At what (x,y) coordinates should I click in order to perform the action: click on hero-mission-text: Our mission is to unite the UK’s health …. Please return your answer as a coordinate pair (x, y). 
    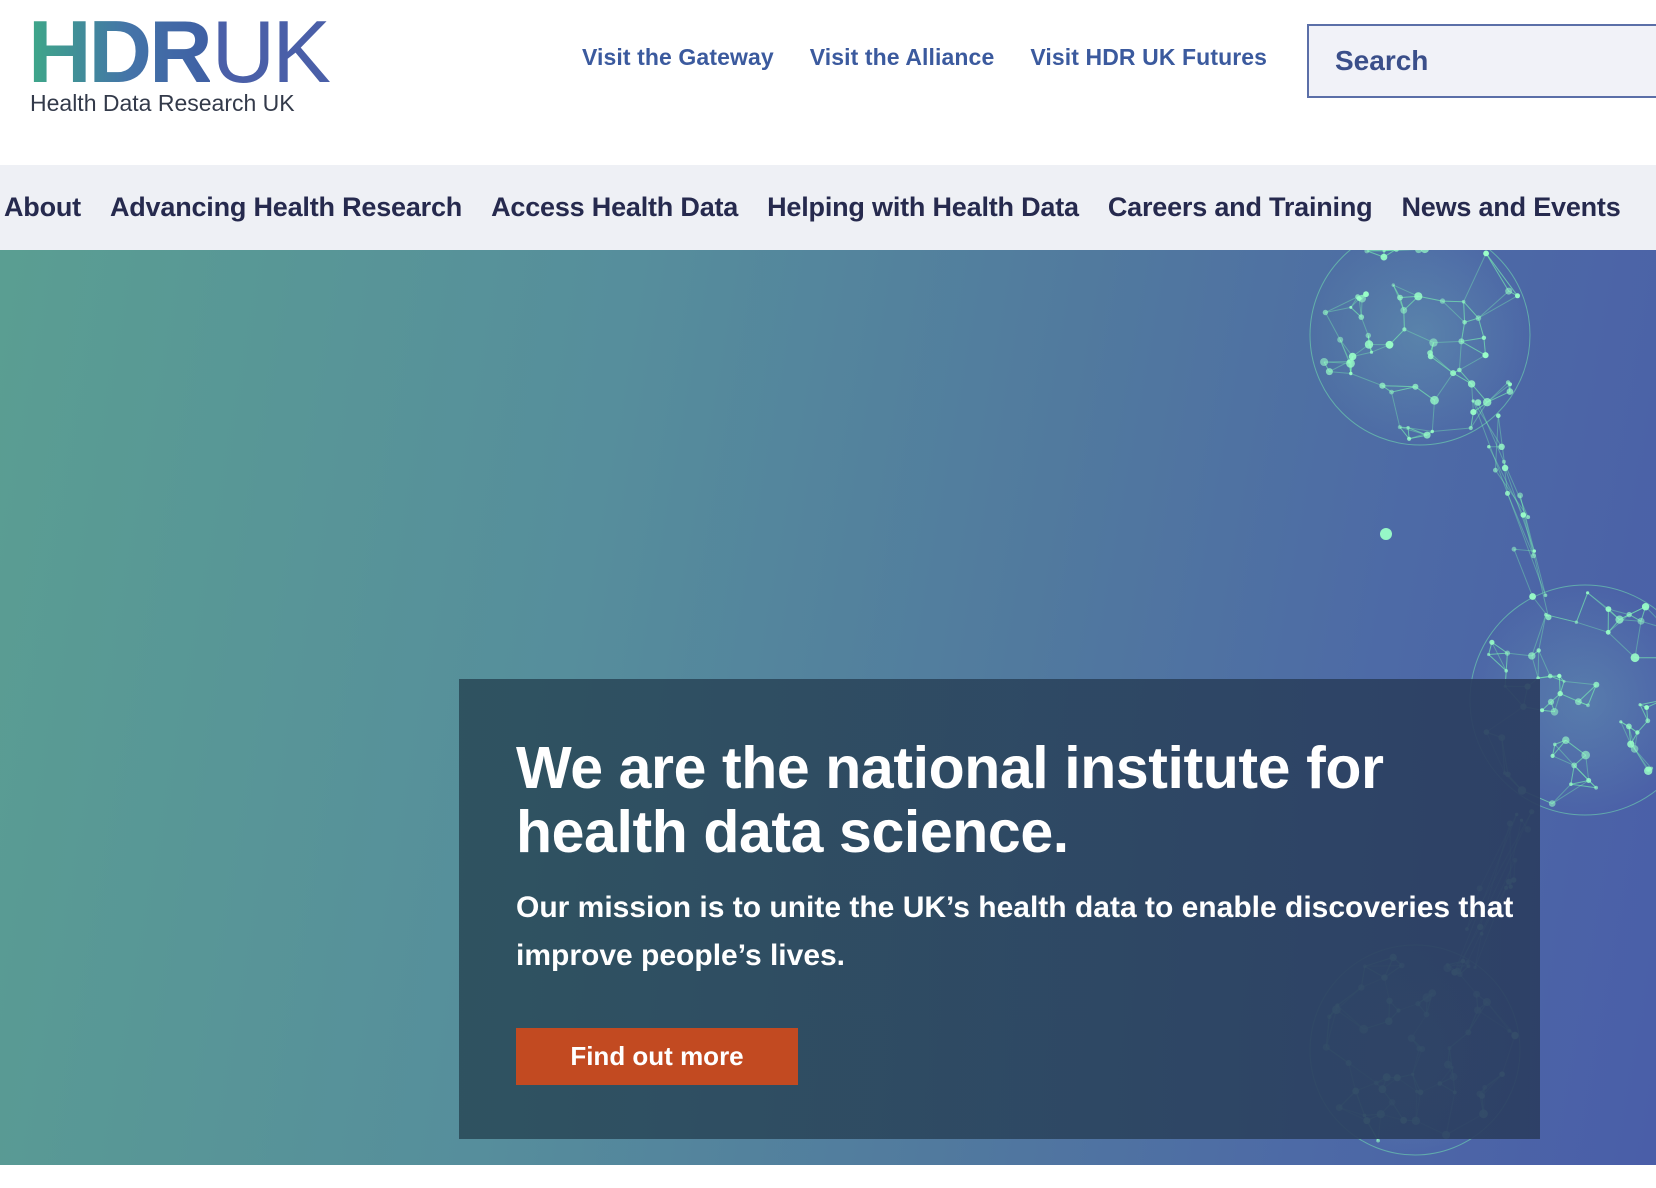
    Looking at the image, I should click on (1015, 931).